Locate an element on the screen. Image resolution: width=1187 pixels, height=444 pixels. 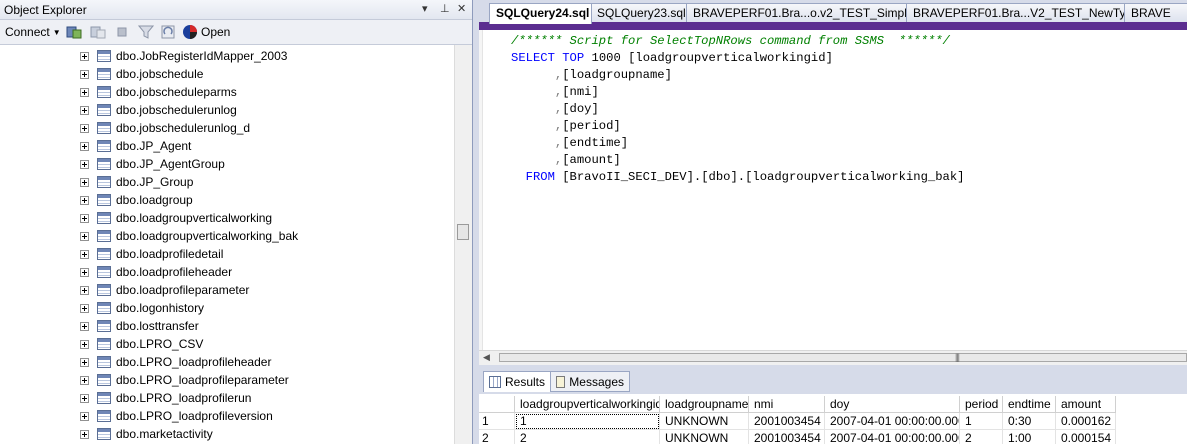
tree-node-table: dbo.jobschedulerunlog is located at coordinates (158, 110).